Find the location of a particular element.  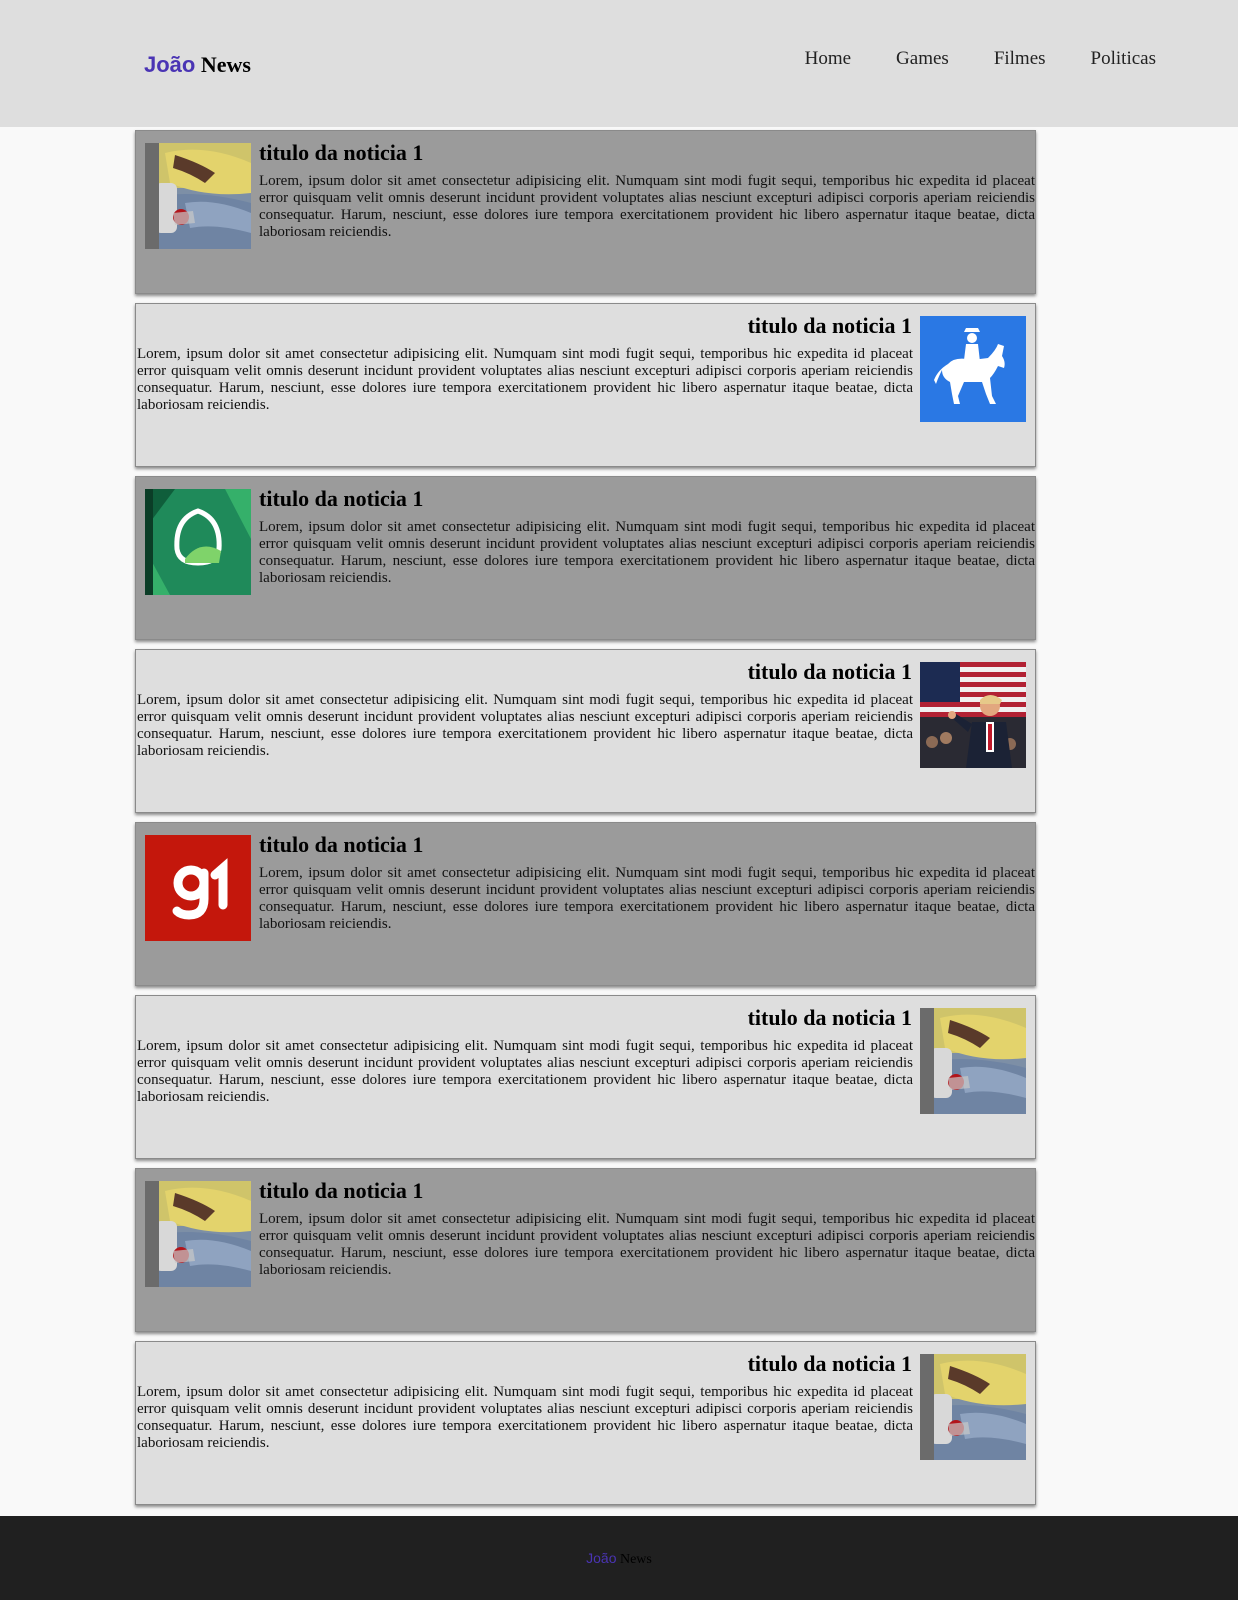

nav-filmes: Filmes is located at coordinates (1020, 59).